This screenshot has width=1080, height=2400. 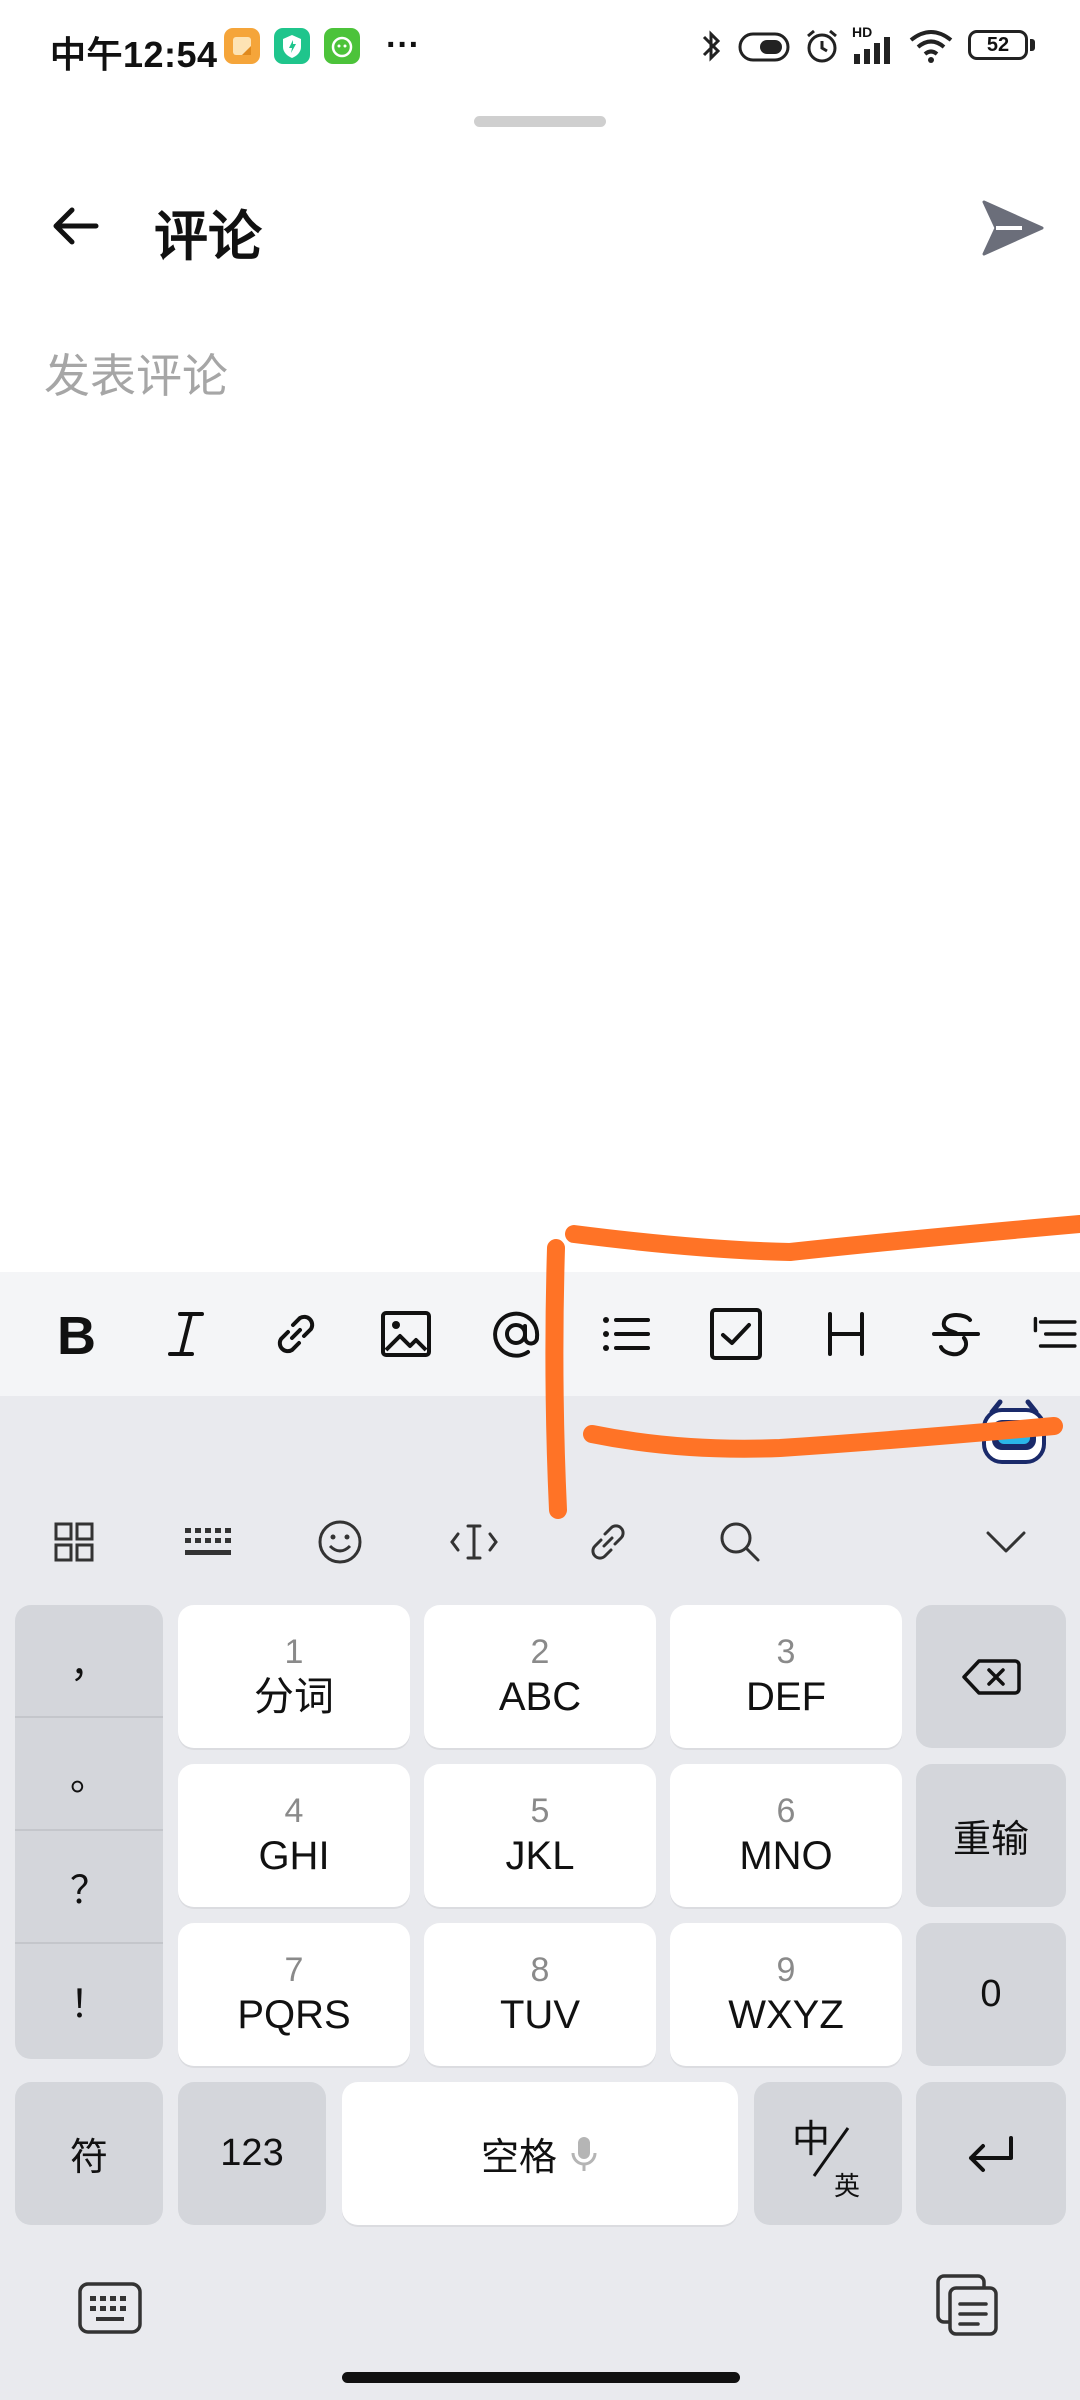 I want to click on punctuation-column: ， 。 ？ ！, so click(x=89, y=1832).